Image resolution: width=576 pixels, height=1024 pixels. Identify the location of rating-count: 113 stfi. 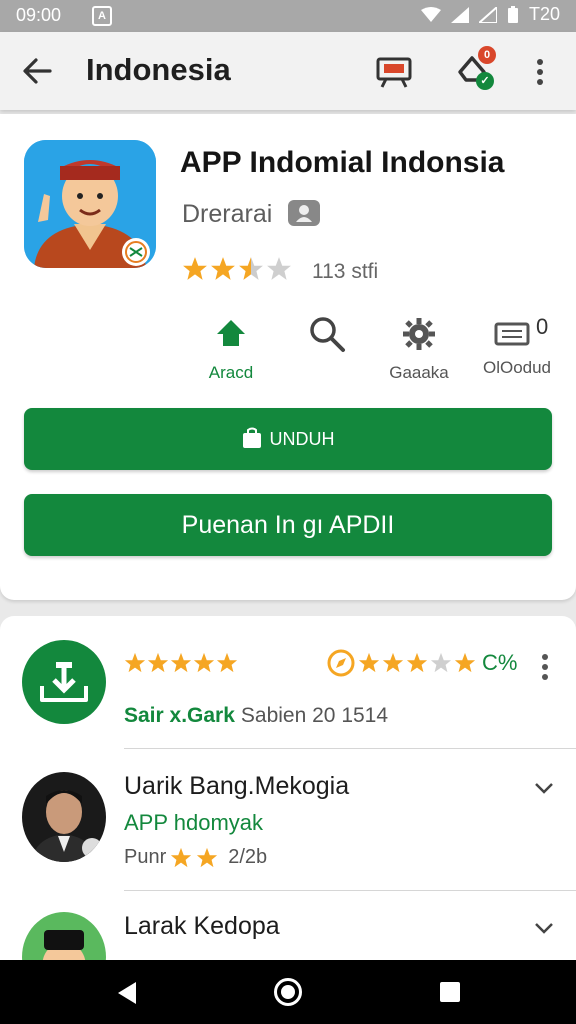
(345, 271).